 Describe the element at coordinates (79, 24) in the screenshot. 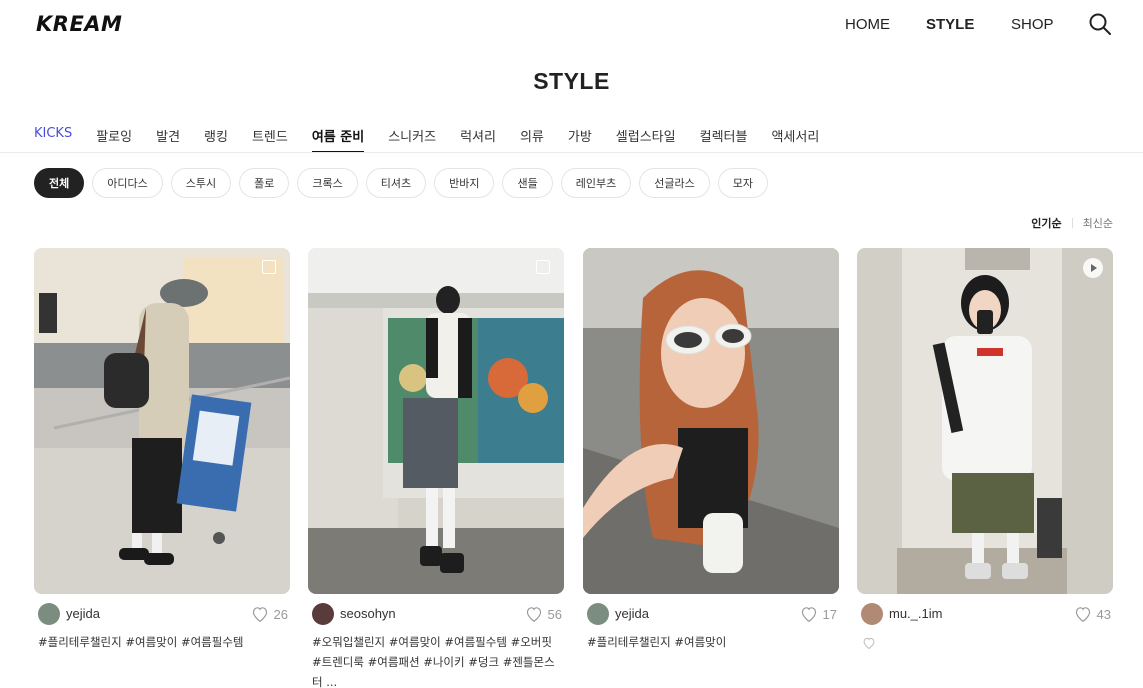

I see `kream-logo: KREAM` at that location.